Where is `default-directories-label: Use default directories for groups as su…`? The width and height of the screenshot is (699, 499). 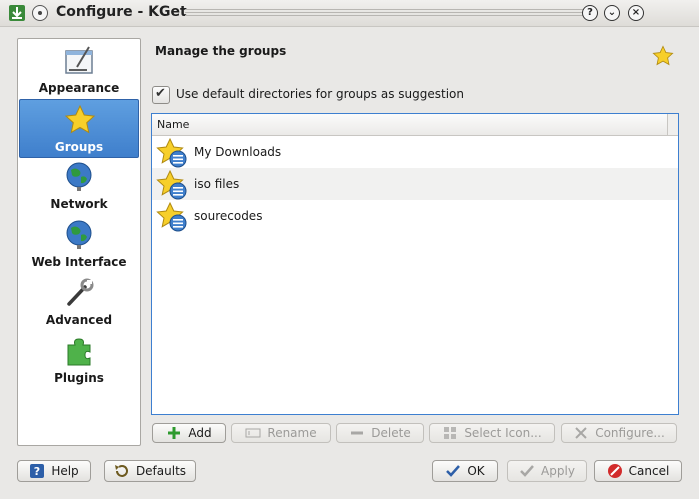
default-directories-label: Use default directories for groups as su… is located at coordinates (320, 94).